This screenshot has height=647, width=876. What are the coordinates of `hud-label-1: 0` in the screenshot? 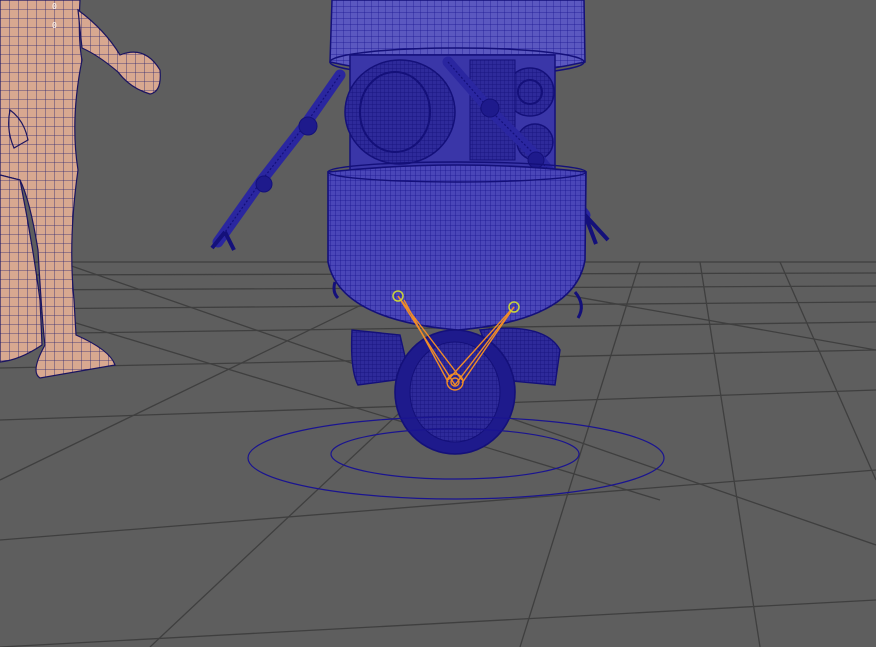 It's located at (54, 6).